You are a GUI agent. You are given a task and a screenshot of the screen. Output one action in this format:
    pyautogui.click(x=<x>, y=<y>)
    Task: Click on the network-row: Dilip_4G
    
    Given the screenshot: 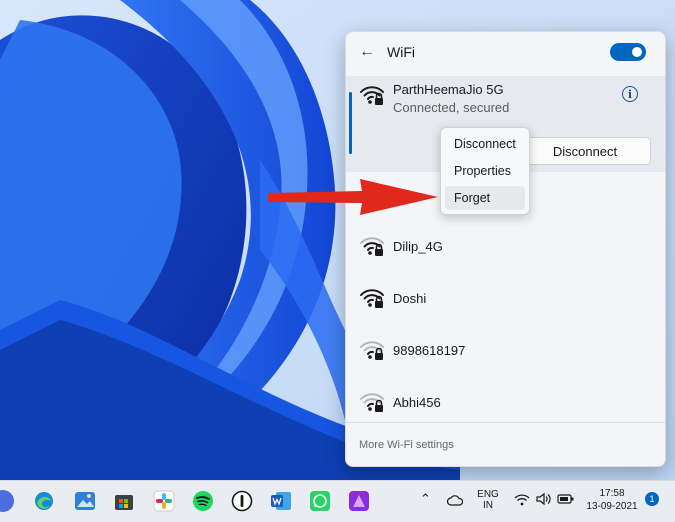 What is the action you would take?
    pyautogui.click(x=505, y=246)
    